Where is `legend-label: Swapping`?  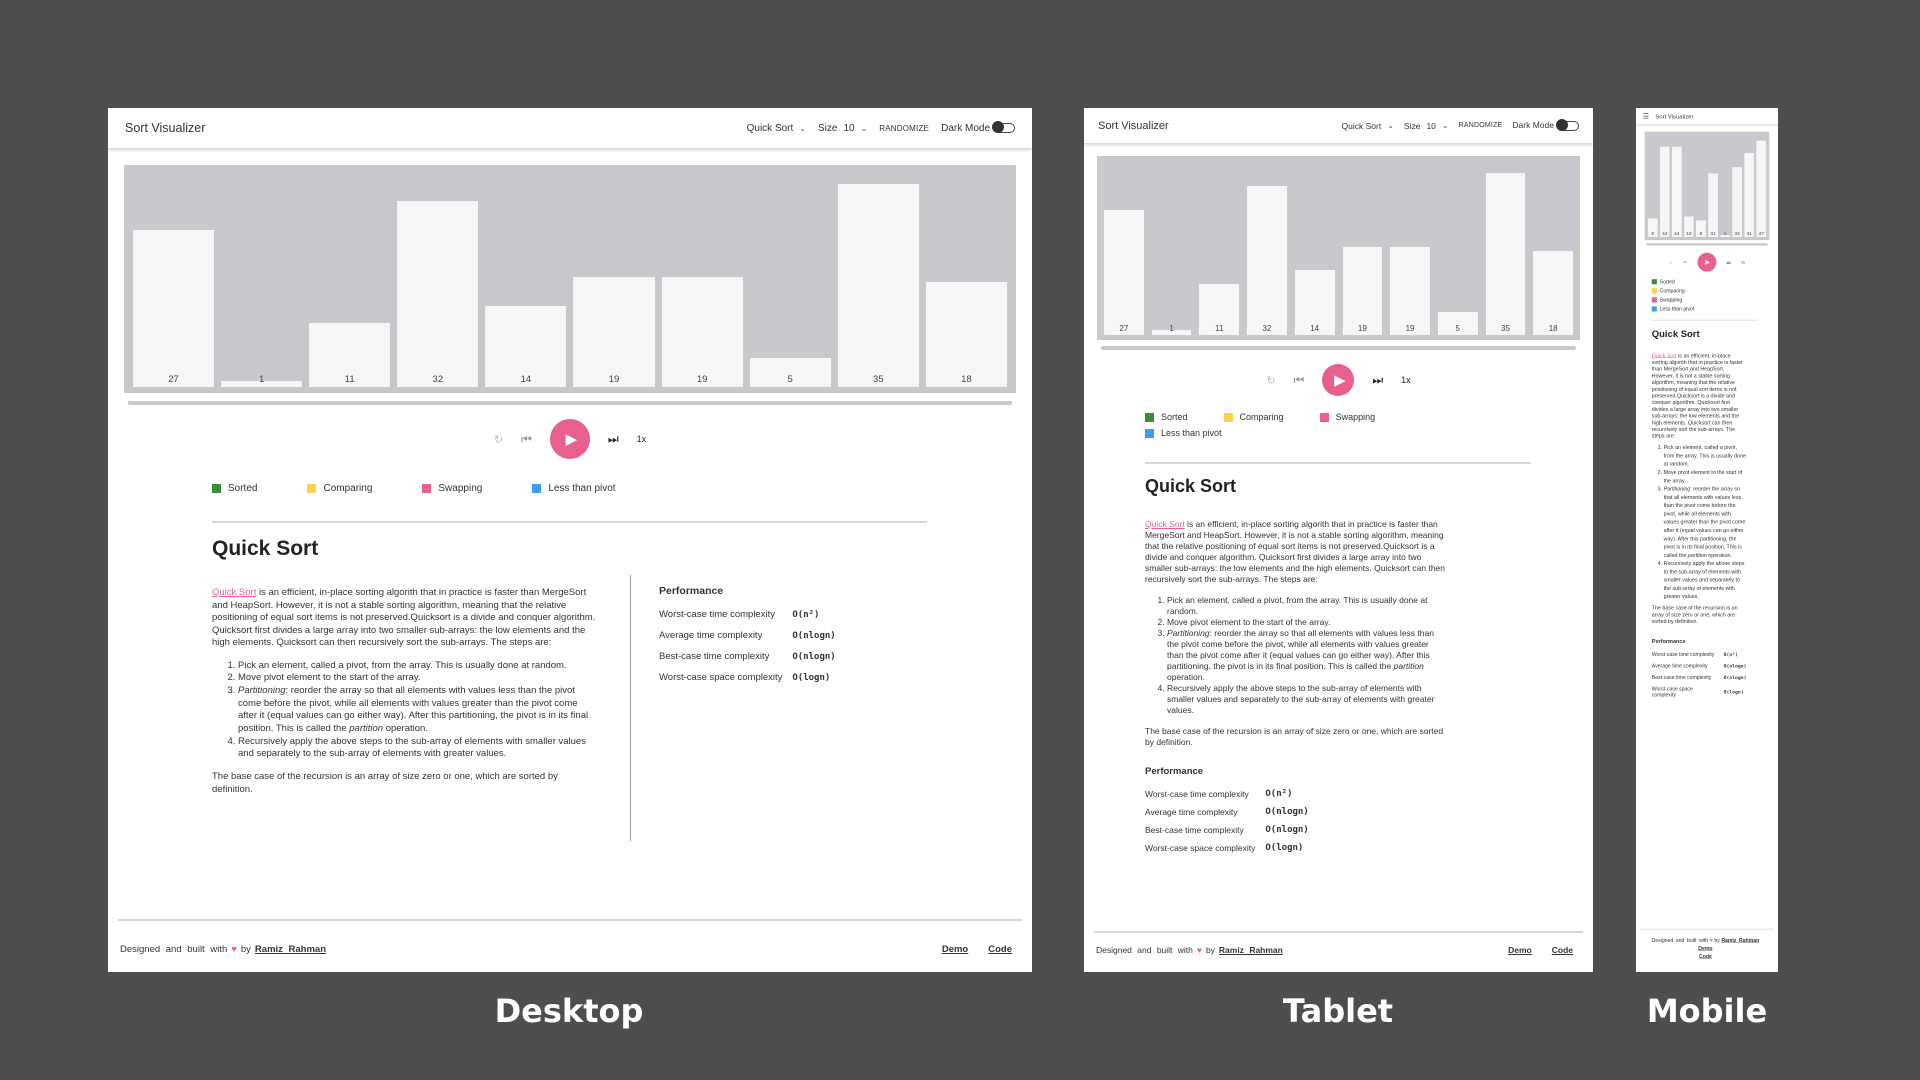 legend-label: Swapping is located at coordinates (1671, 299).